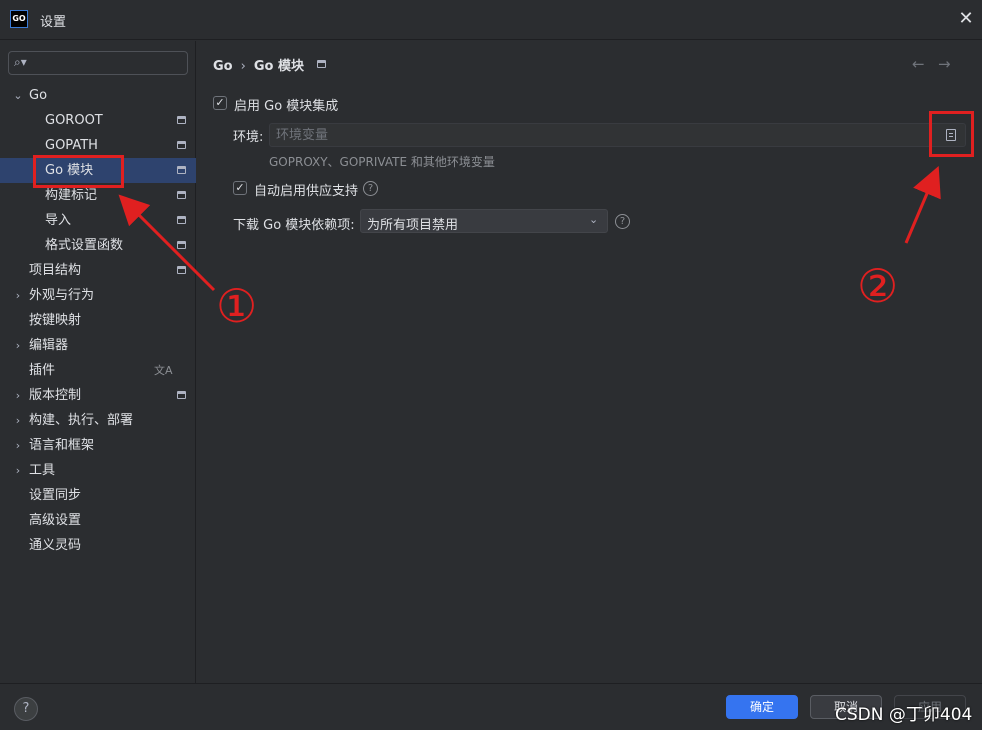 The image size is (982, 730). I want to click on download-deps-select: 为所有项目禁用 ⌄, so click(484, 221).